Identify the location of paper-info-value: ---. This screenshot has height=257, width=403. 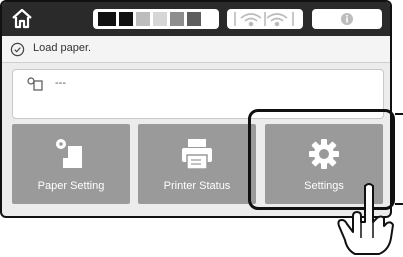
(60, 83).